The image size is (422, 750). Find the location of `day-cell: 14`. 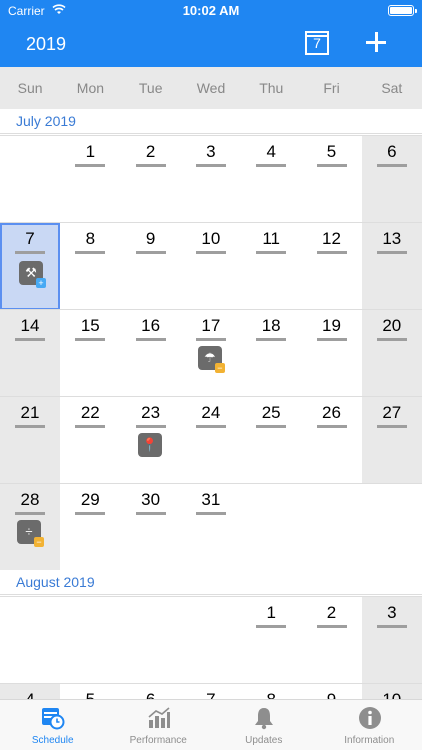

day-cell: 14 is located at coordinates (30, 353).